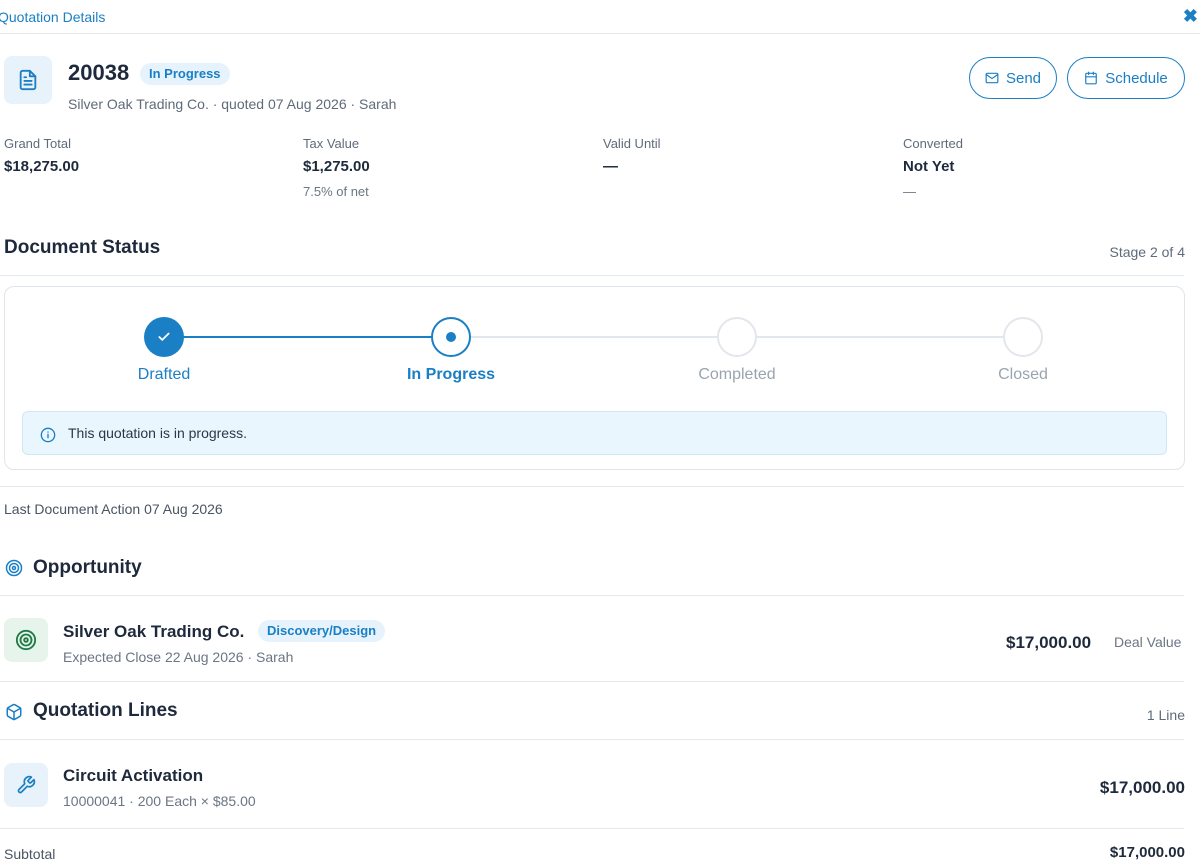  I want to click on line-item-amount: $17,000.00, so click(1142, 787).